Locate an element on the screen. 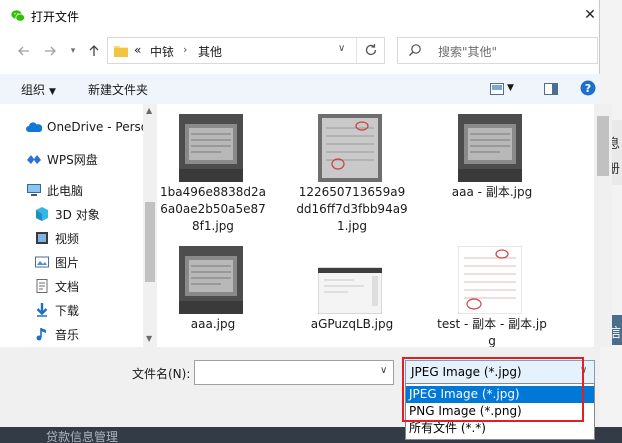  breadcrumb-item: 其他 is located at coordinates (210, 51).